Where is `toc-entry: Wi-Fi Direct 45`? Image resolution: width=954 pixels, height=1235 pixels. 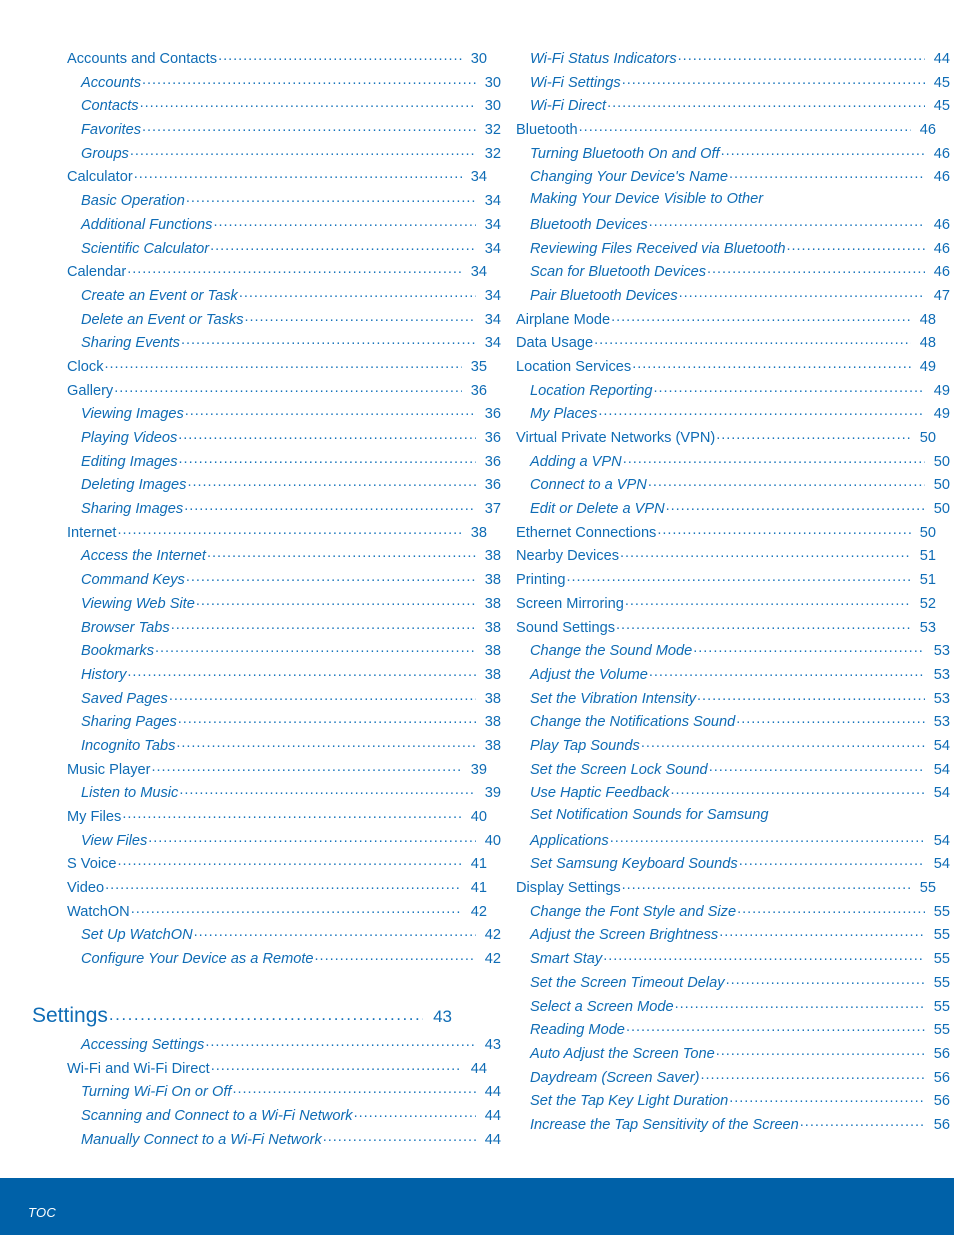 toc-entry: Wi-Fi Direct 45 is located at coordinates (715, 105).